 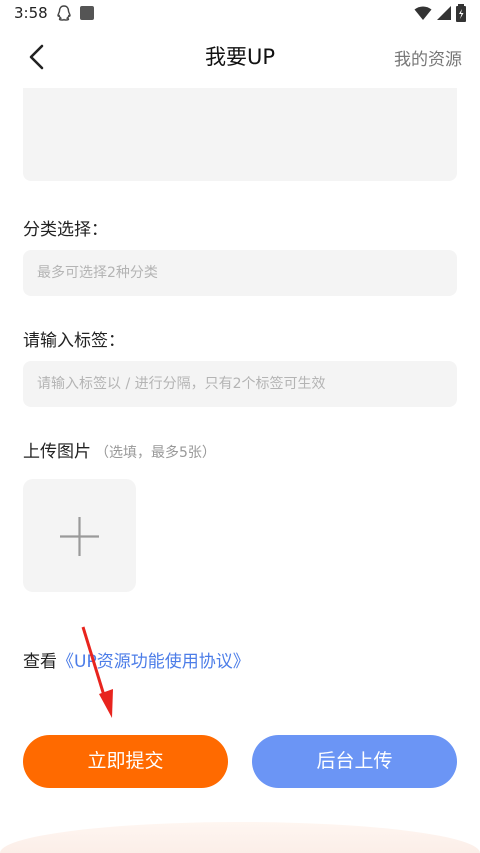 I want to click on tags-label: 请输入标签：, so click(x=74, y=341).